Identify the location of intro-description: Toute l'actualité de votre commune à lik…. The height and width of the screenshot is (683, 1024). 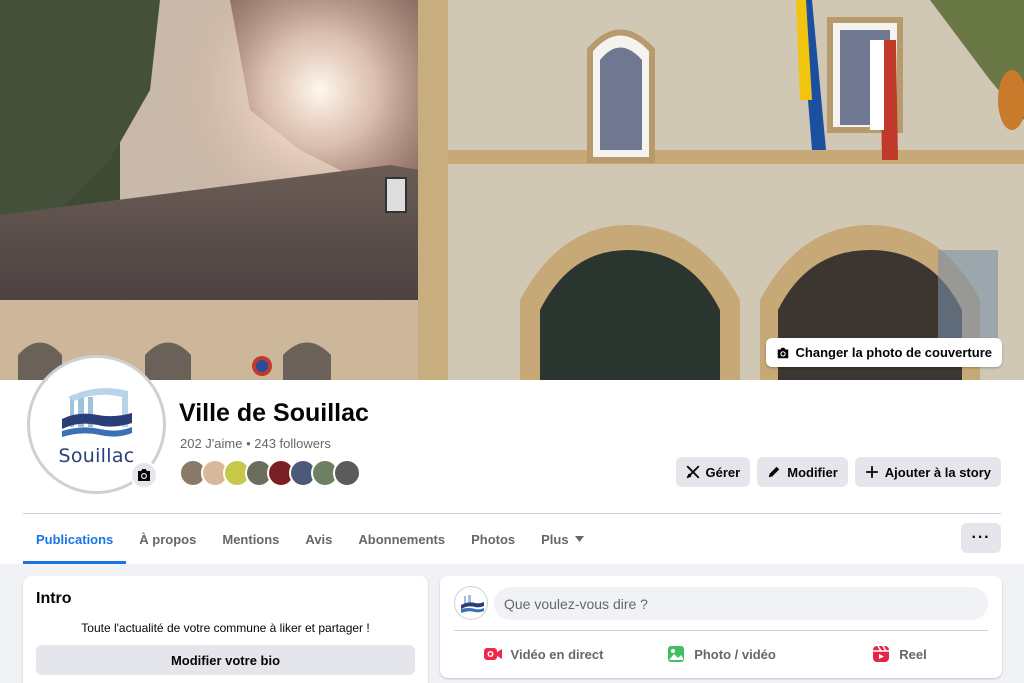
(225, 628).